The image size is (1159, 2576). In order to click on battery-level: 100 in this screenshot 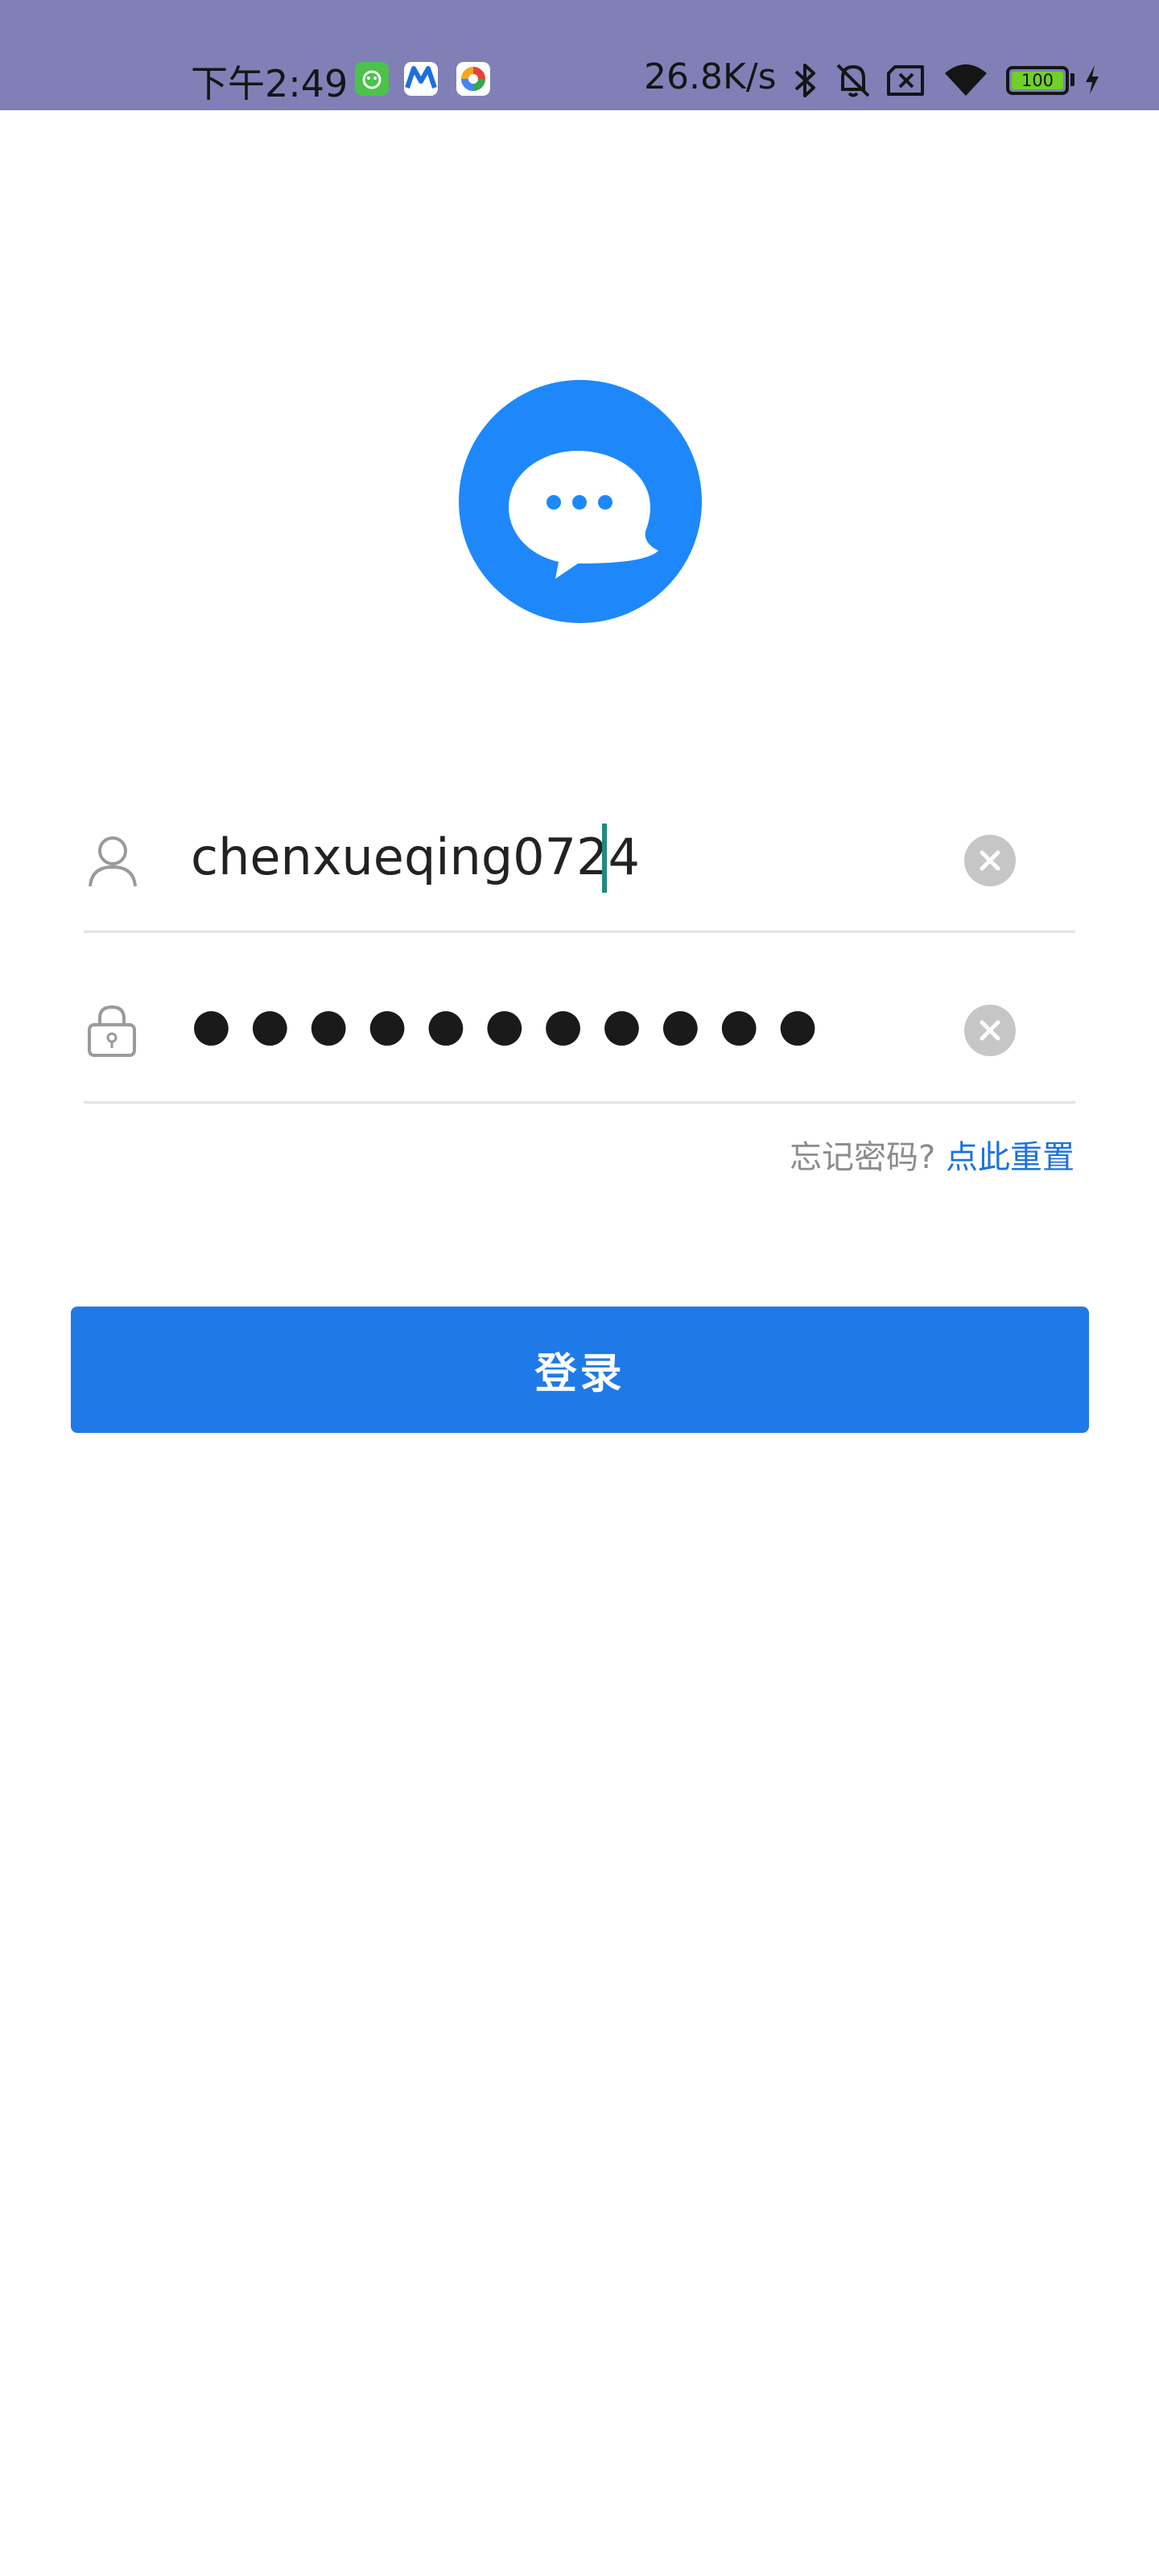, I will do `click(1037, 80)`.